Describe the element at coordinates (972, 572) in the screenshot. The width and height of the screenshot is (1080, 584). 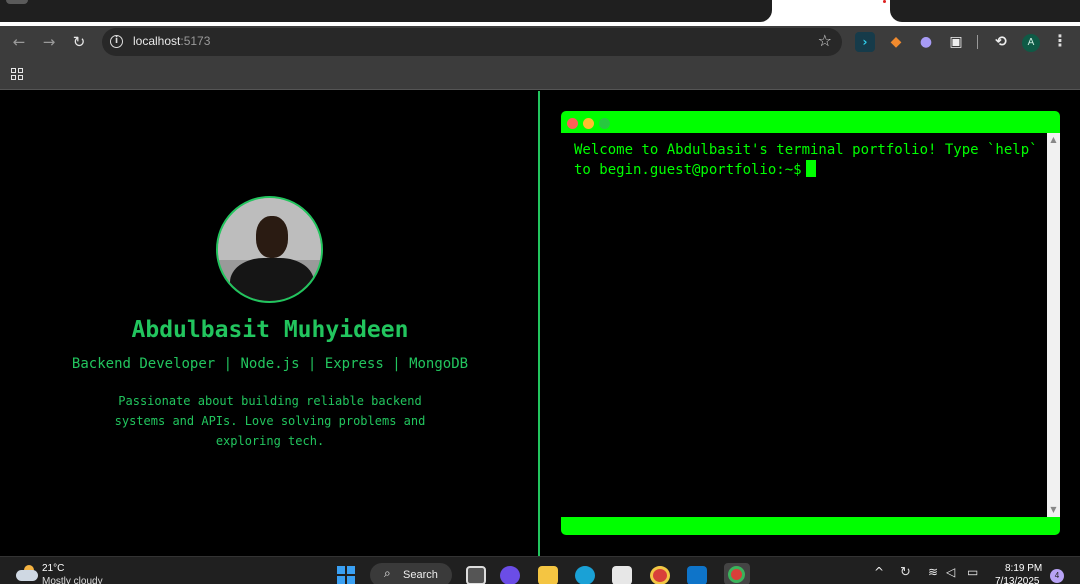
I see `battery-icon: ▭` at that location.